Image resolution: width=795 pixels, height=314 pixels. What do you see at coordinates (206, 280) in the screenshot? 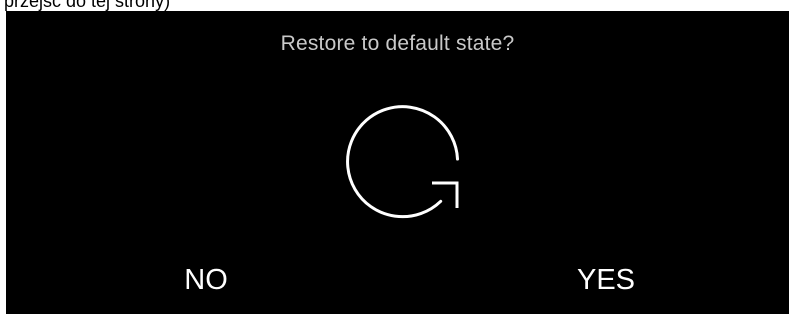
I see `no-button: NO` at bounding box center [206, 280].